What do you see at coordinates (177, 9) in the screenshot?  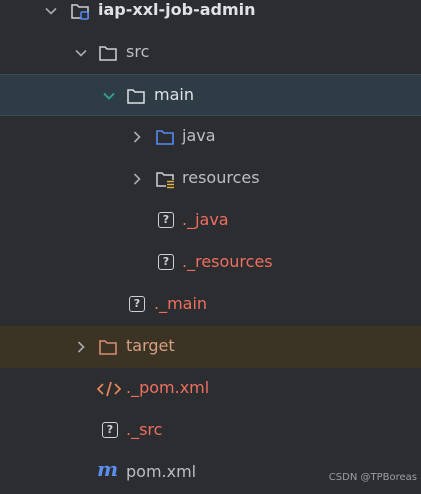 I see `tree-item-label: iap-xxl-job-admin` at bounding box center [177, 9].